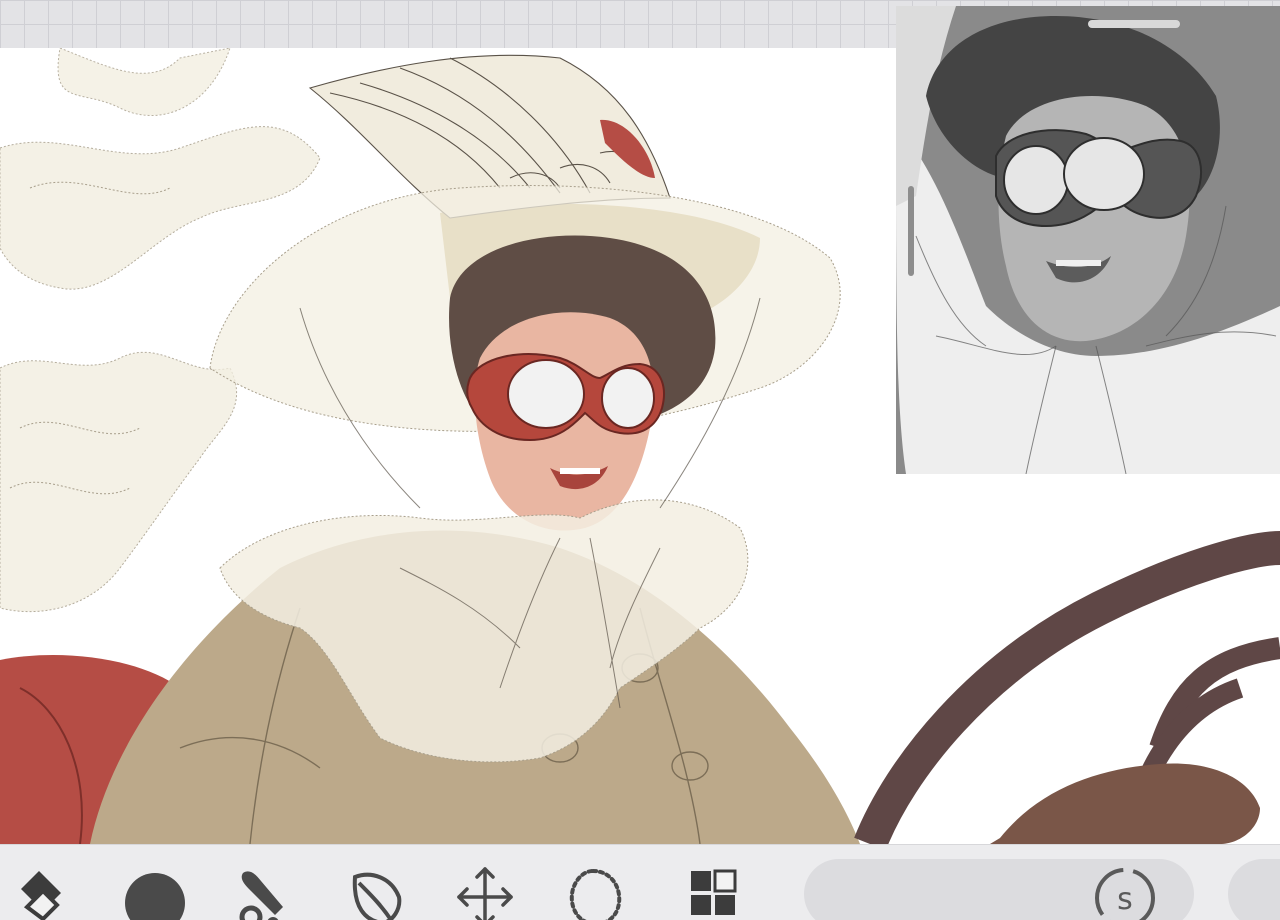 The width and height of the screenshot is (1280, 920). I want to click on smudge-tool-button, so click(375, 891).